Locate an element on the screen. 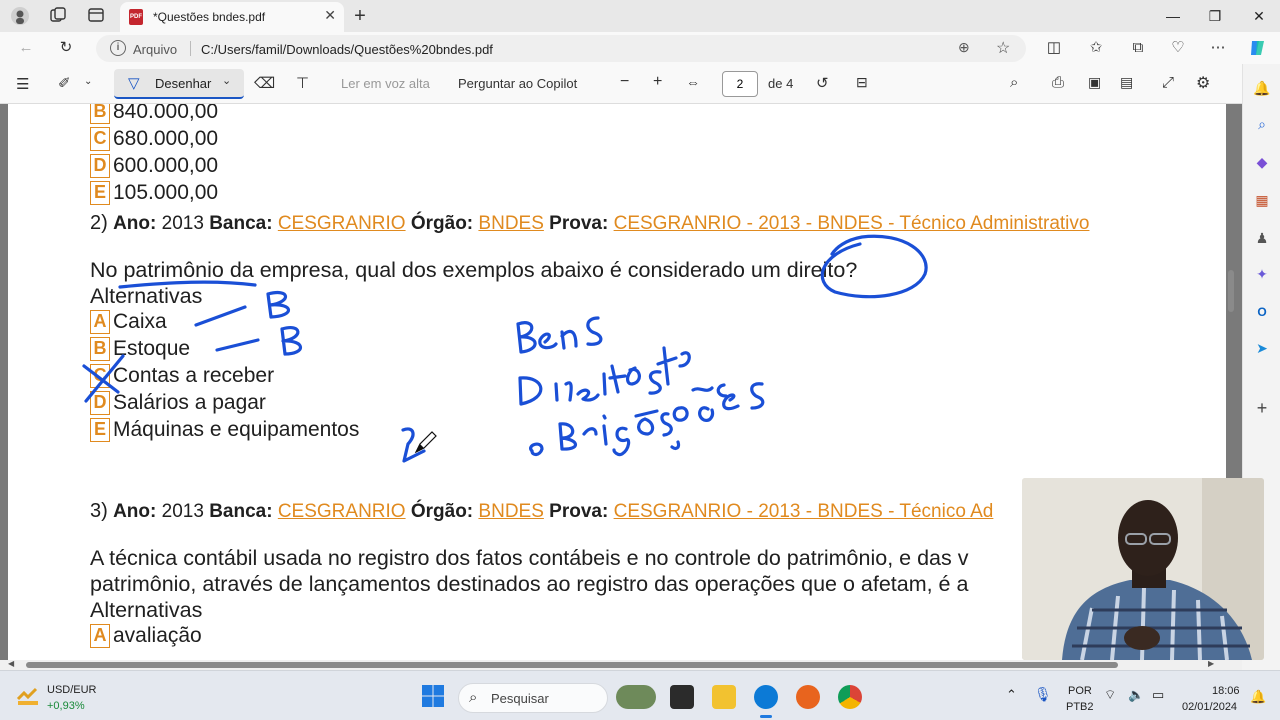 The height and width of the screenshot is (720, 1280). ink-word-bens is located at coordinates (559, 335).